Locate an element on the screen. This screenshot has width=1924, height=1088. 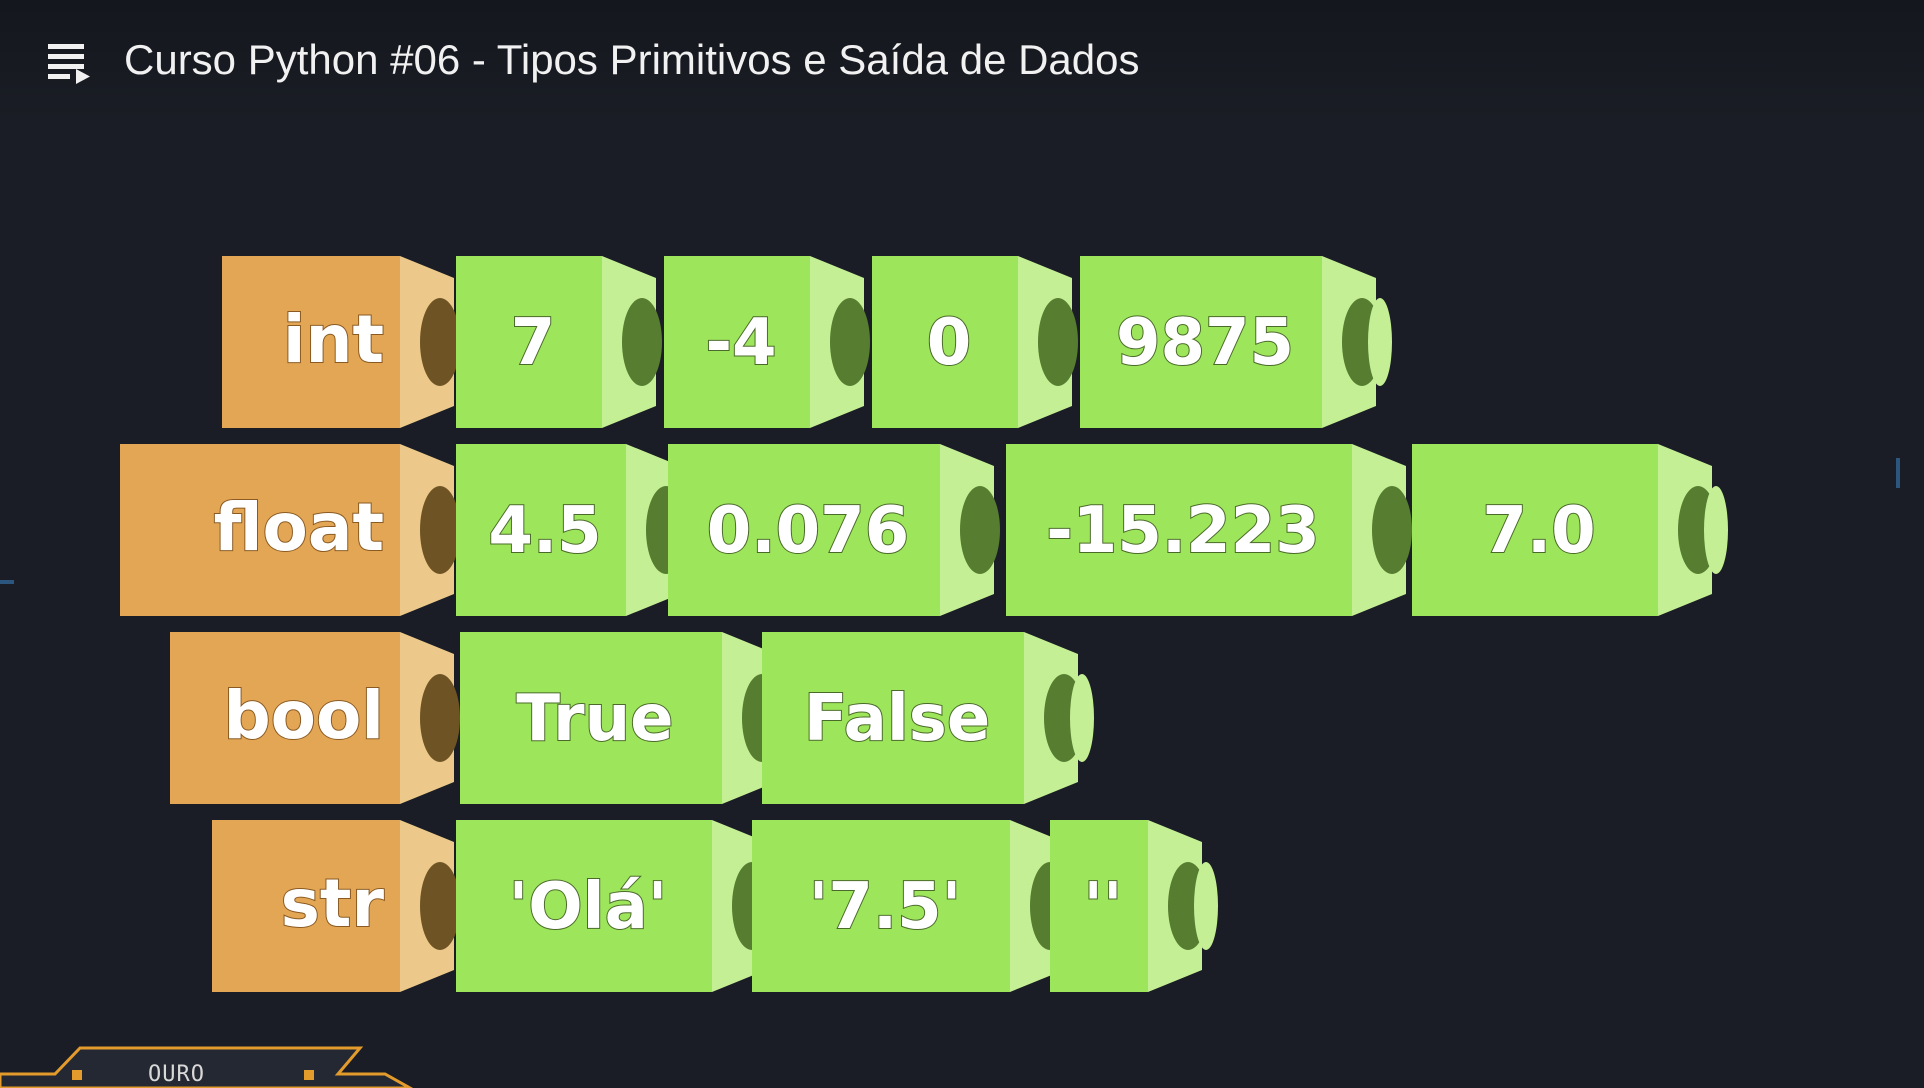
type-block-float: float is located at coordinates (290, 530).